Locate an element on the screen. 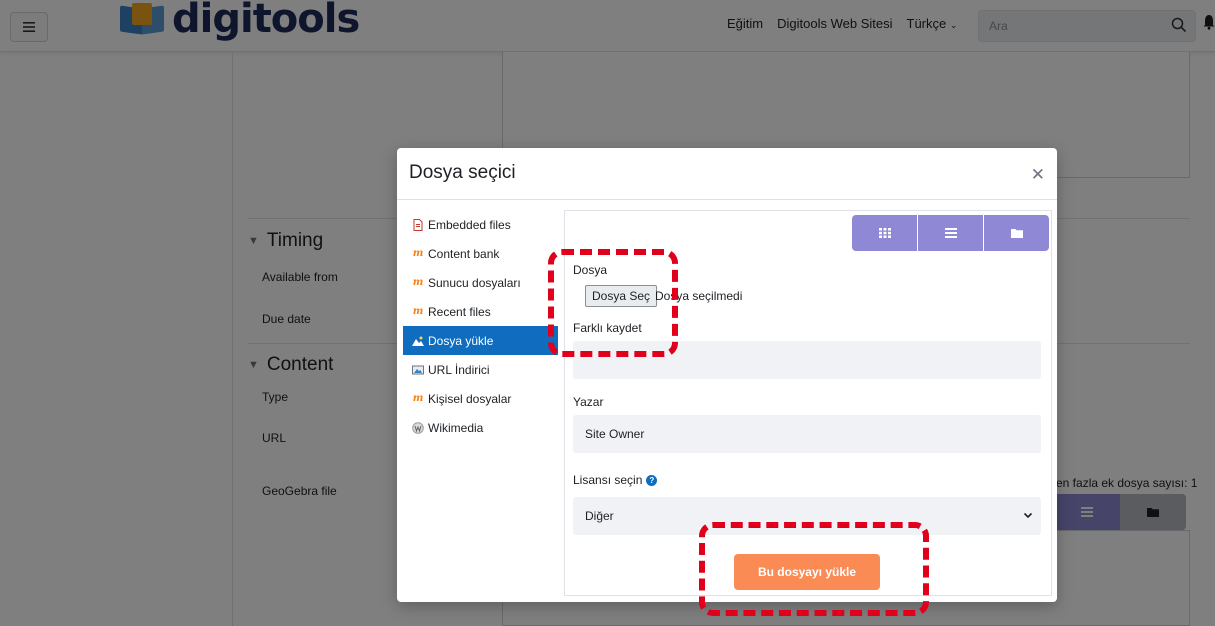  upload-icon is located at coordinates (418, 341).